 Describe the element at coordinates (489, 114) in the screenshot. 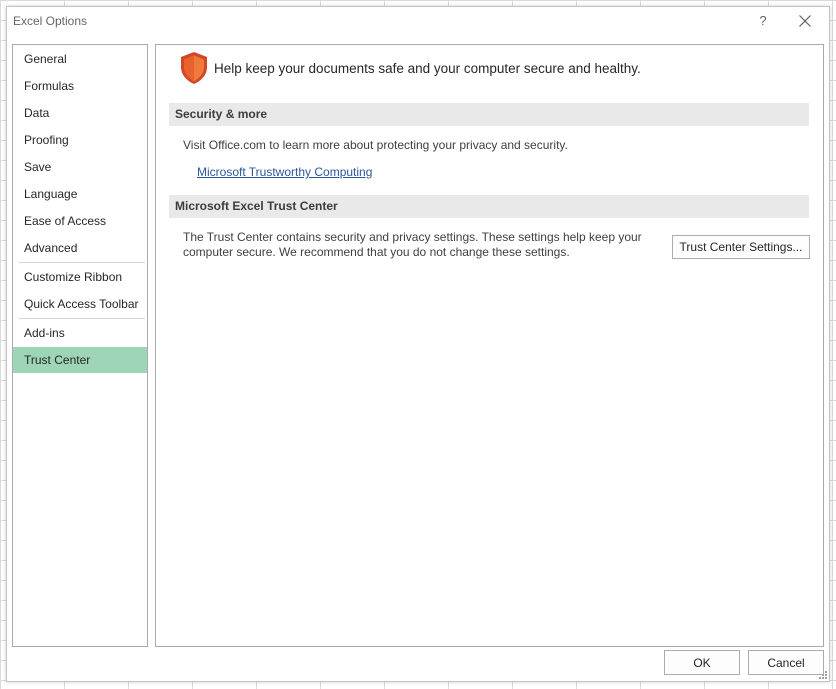

I see `security-section-header: Security & more` at that location.